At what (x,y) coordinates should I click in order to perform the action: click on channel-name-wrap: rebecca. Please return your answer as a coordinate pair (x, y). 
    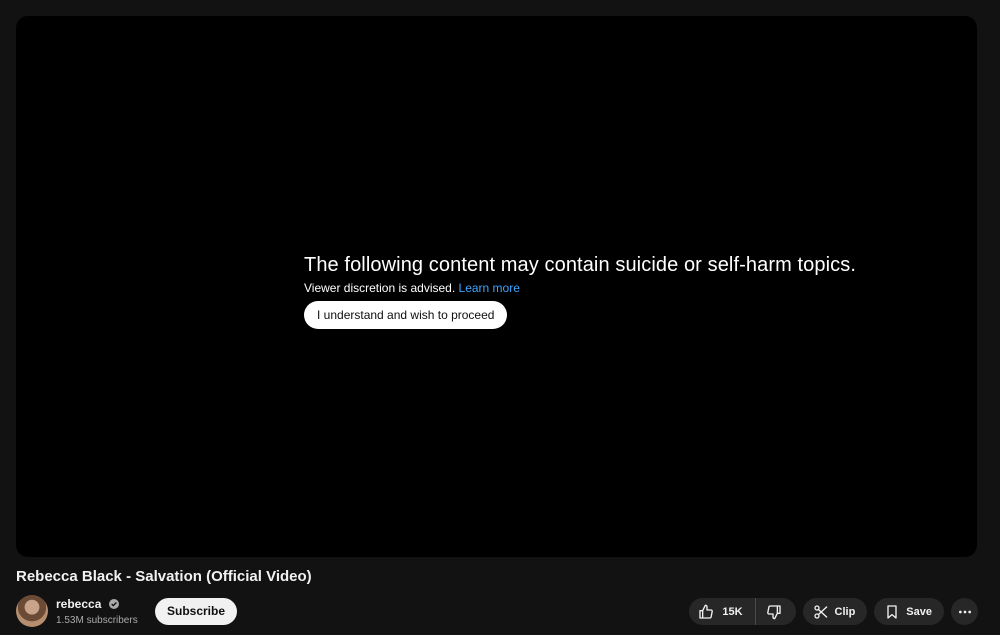
    Looking at the image, I should click on (87, 604).